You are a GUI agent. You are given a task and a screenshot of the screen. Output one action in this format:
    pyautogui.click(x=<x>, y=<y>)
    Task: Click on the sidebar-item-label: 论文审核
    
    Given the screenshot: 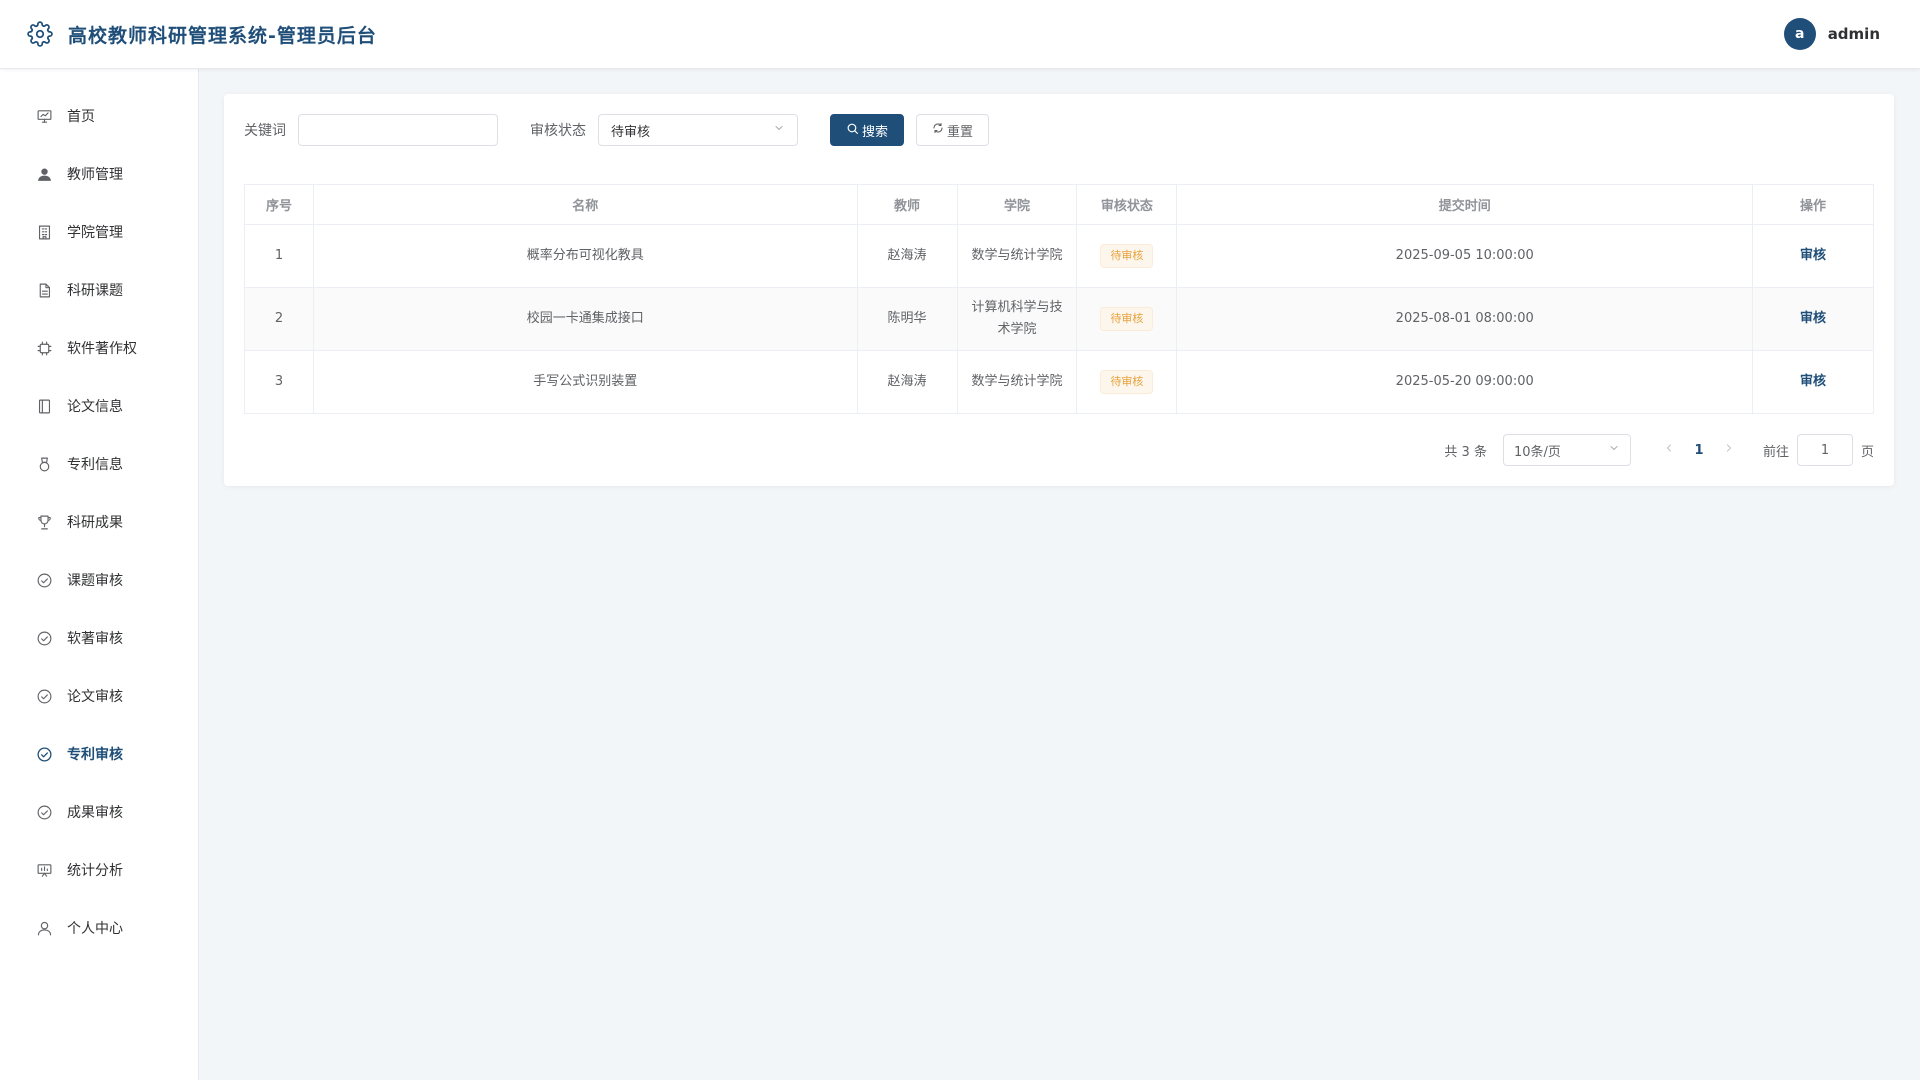 What is the action you would take?
    pyautogui.click(x=95, y=697)
    